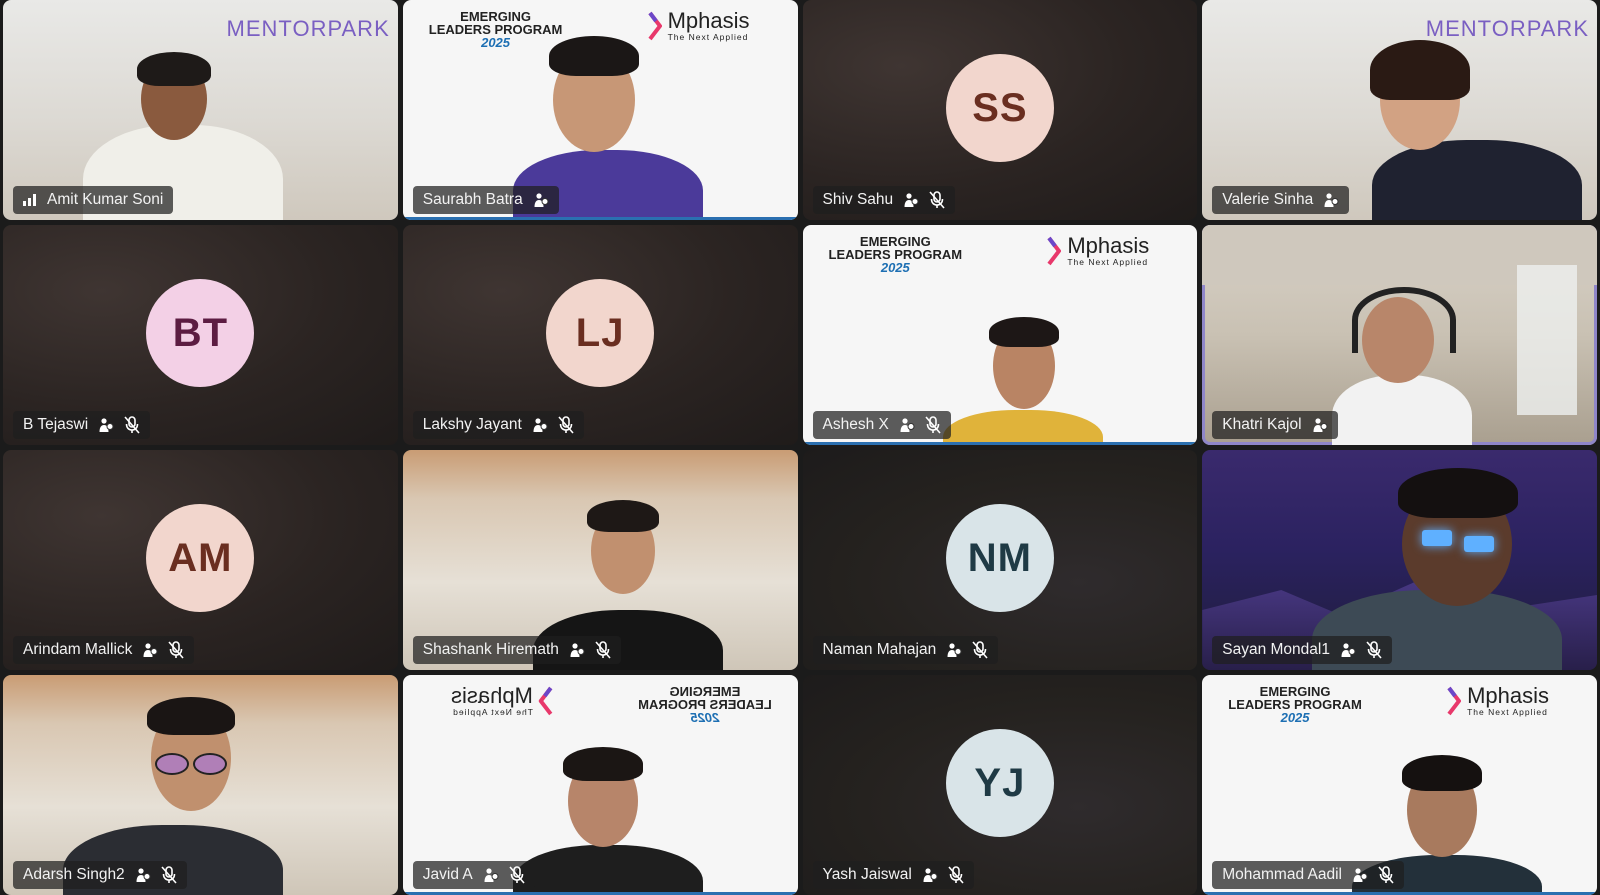 This screenshot has height=895, width=1600. I want to click on participant-avatar: NM, so click(999, 558).